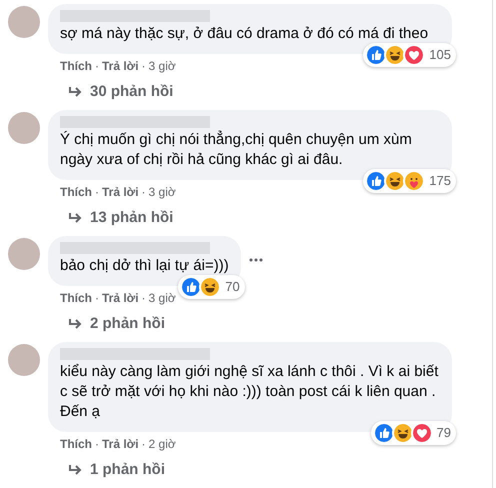 The width and height of the screenshot is (496, 488). I want to click on reaction-summary: 175, so click(409, 181).